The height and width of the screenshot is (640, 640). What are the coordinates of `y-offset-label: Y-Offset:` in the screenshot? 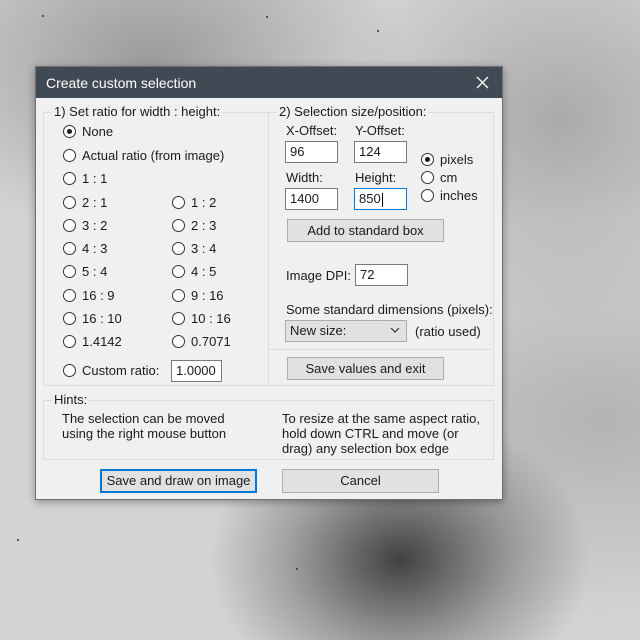 It's located at (380, 130).